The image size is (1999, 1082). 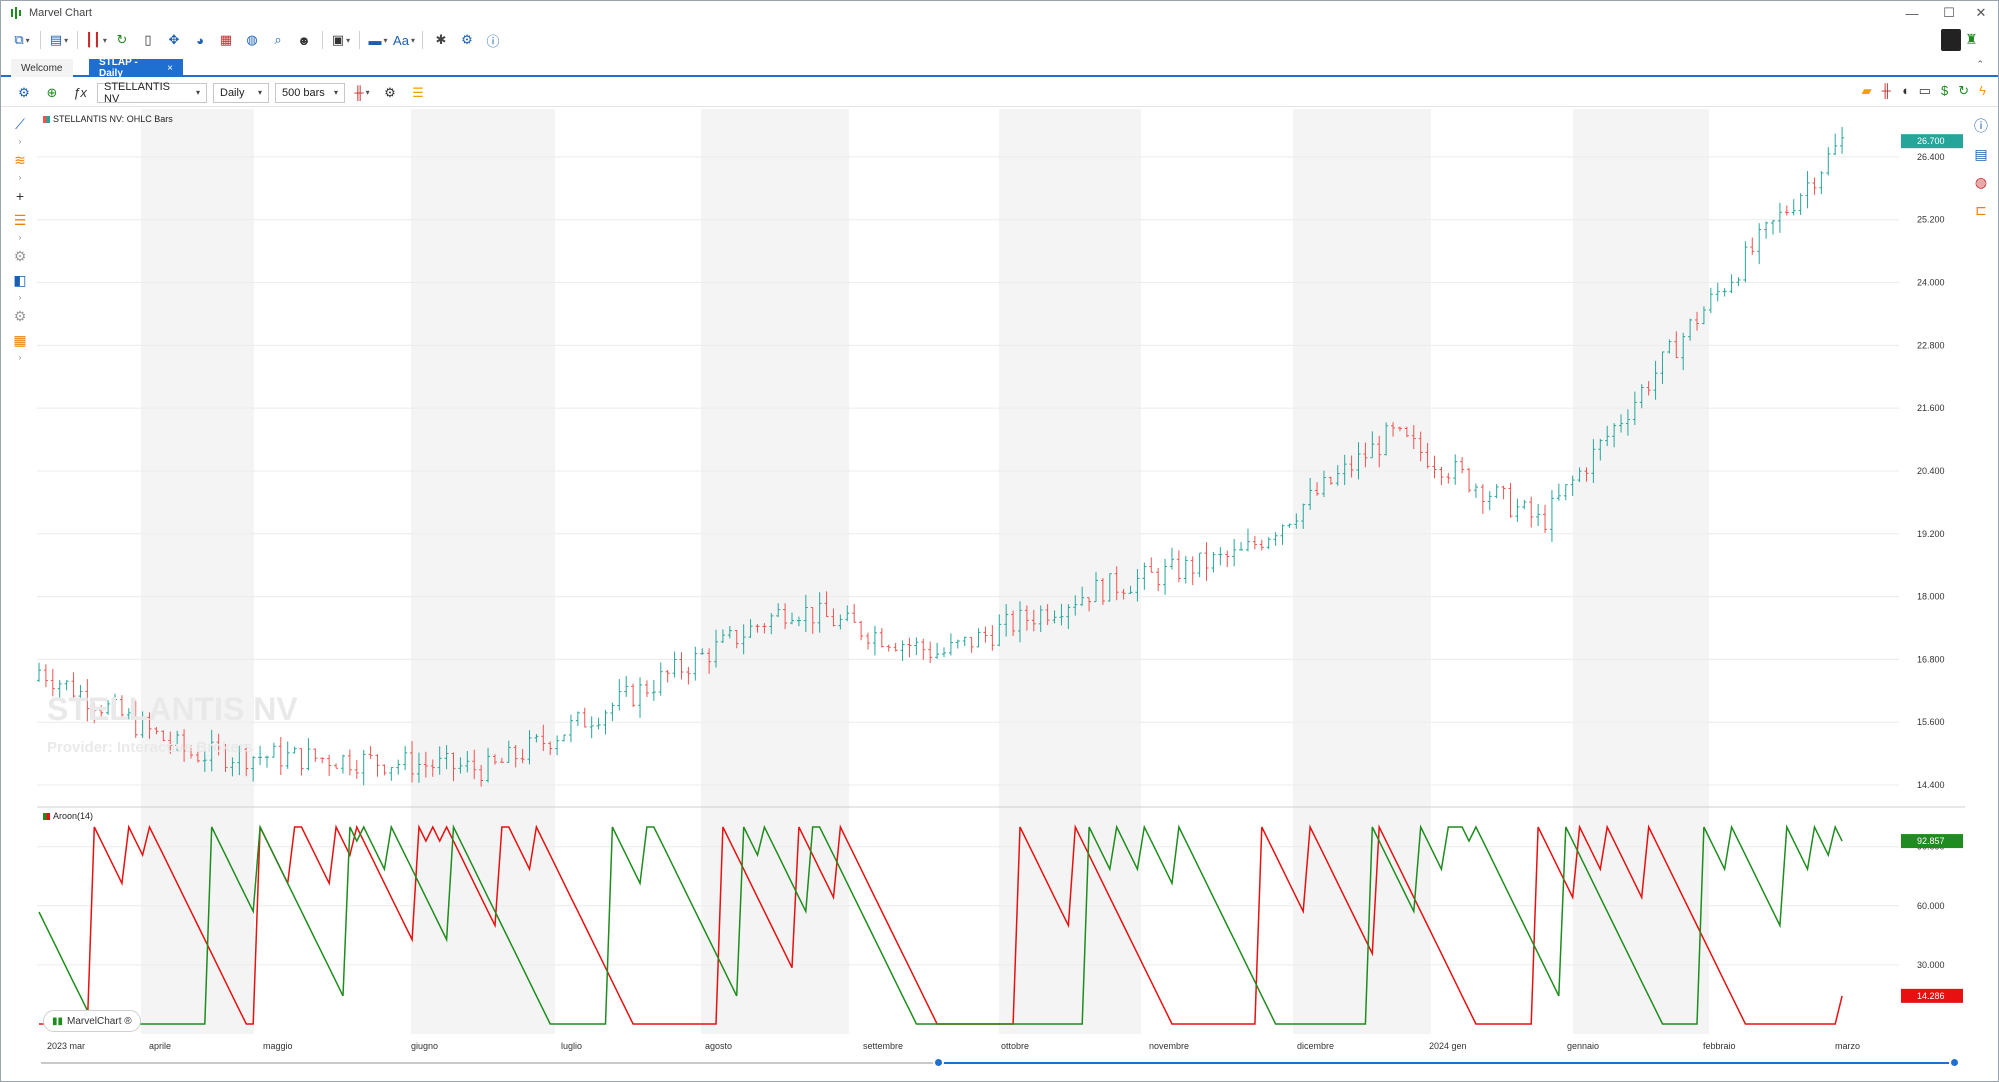 I want to click on window-title: Marvel Chart, so click(x=60, y=13).